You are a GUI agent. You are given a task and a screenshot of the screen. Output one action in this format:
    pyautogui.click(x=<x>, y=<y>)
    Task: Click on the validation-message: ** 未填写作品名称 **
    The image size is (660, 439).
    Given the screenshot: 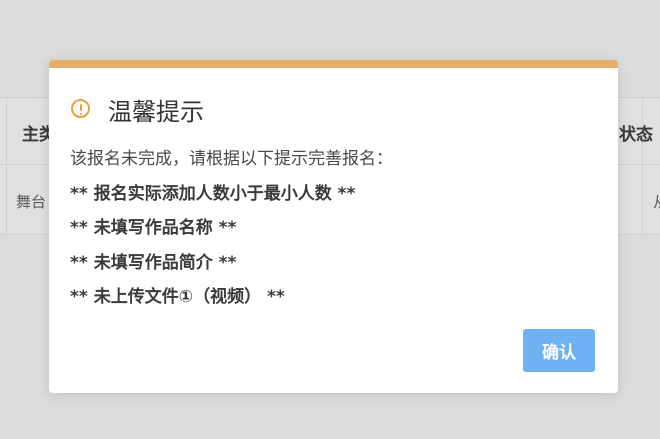 What is the action you would take?
    pyautogui.click(x=153, y=228)
    